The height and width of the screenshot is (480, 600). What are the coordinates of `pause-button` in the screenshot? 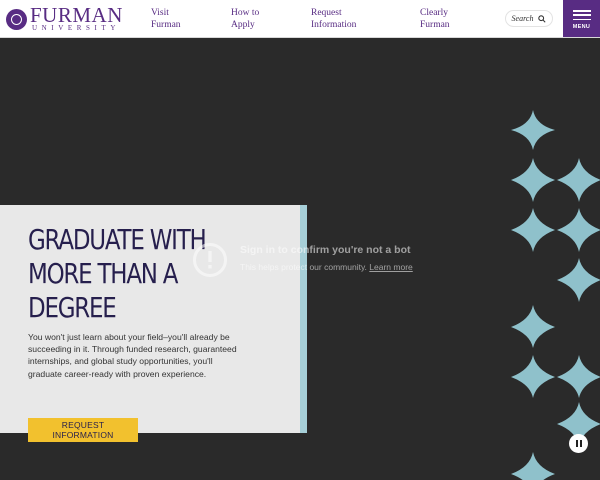 It's located at (578, 443).